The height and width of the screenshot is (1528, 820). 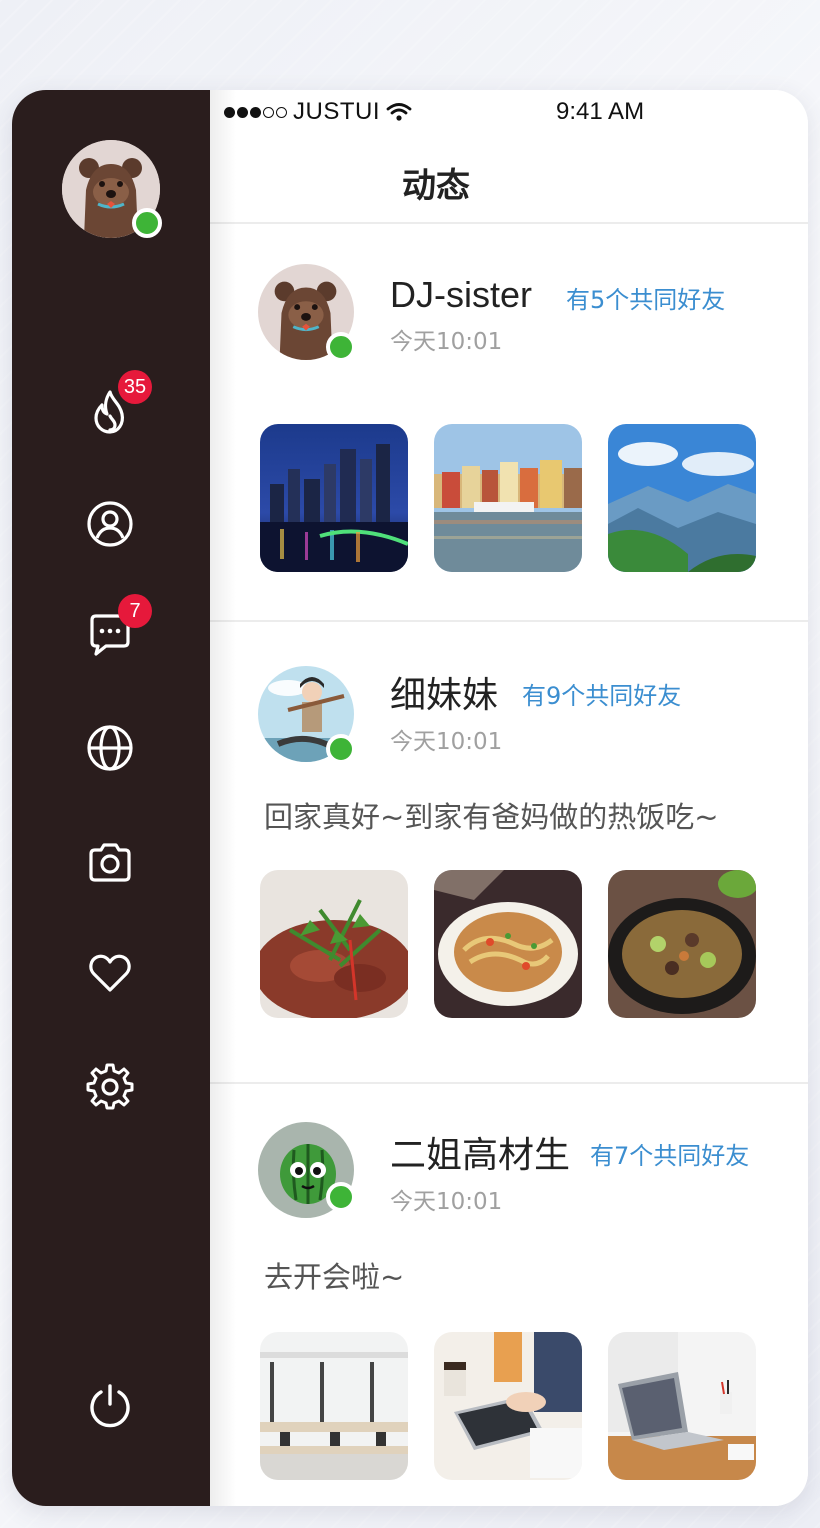 I want to click on laptop-writing-photo-icon, so click(x=508, y=1406).